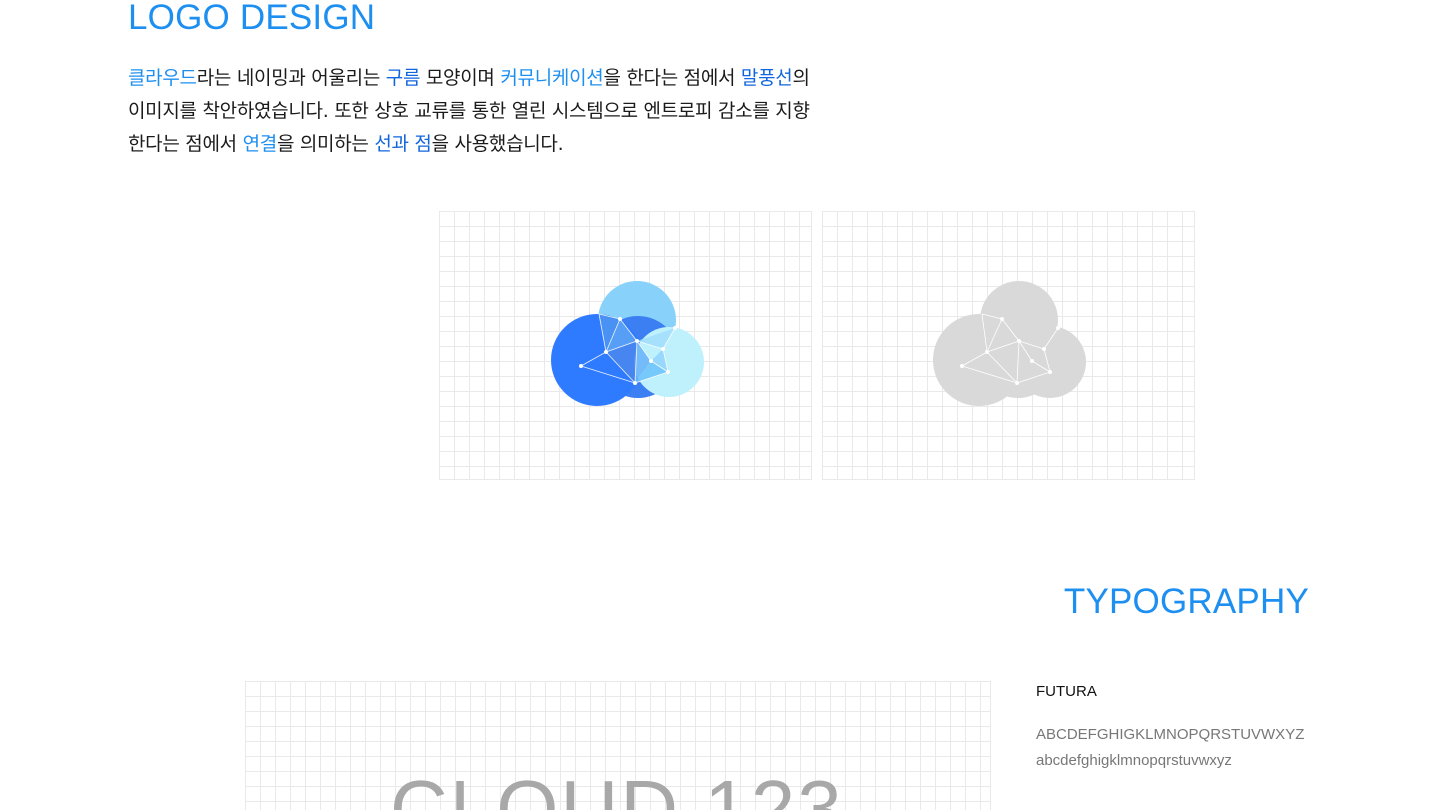 Image resolution: width=1440 pixels, height=810 pixels. What do you see at coordinates (801, 78) in the screenshot?
I see `text-segment: 의` at bounding box center [801, 78].